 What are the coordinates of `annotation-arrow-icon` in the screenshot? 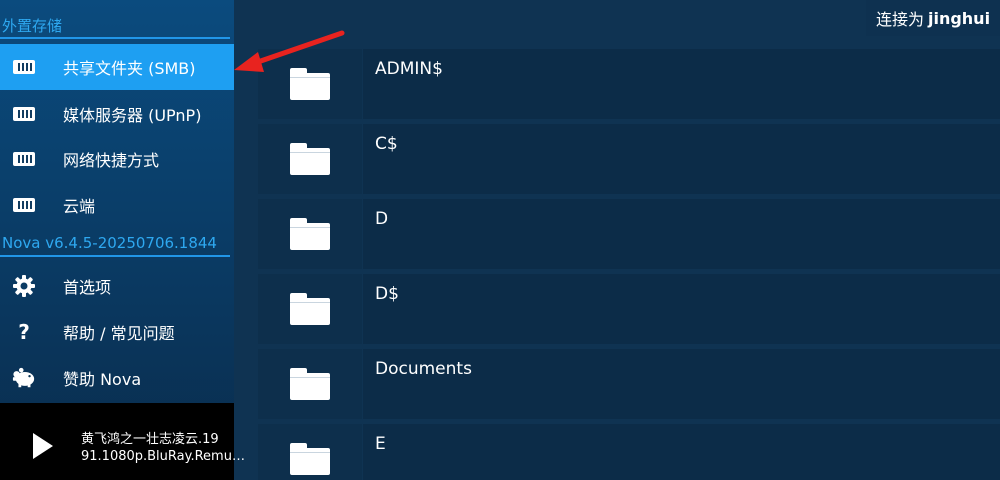 It's located at (289, 51).